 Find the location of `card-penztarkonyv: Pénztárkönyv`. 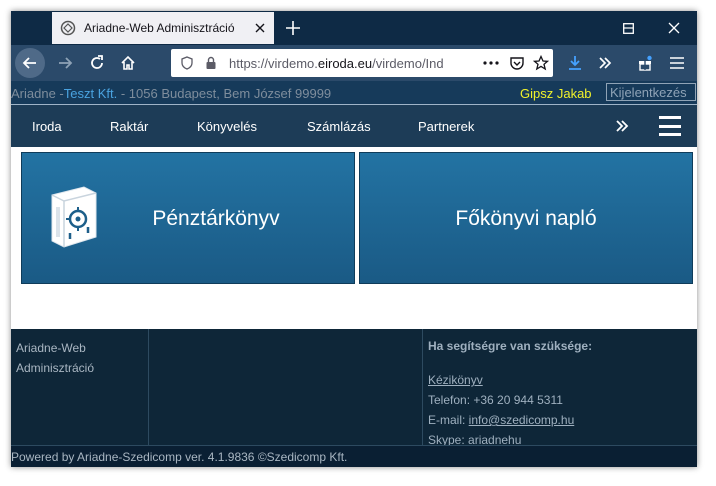

card-penztarkonyv: Pénztárkönyv is located at coordinates (188, 218).